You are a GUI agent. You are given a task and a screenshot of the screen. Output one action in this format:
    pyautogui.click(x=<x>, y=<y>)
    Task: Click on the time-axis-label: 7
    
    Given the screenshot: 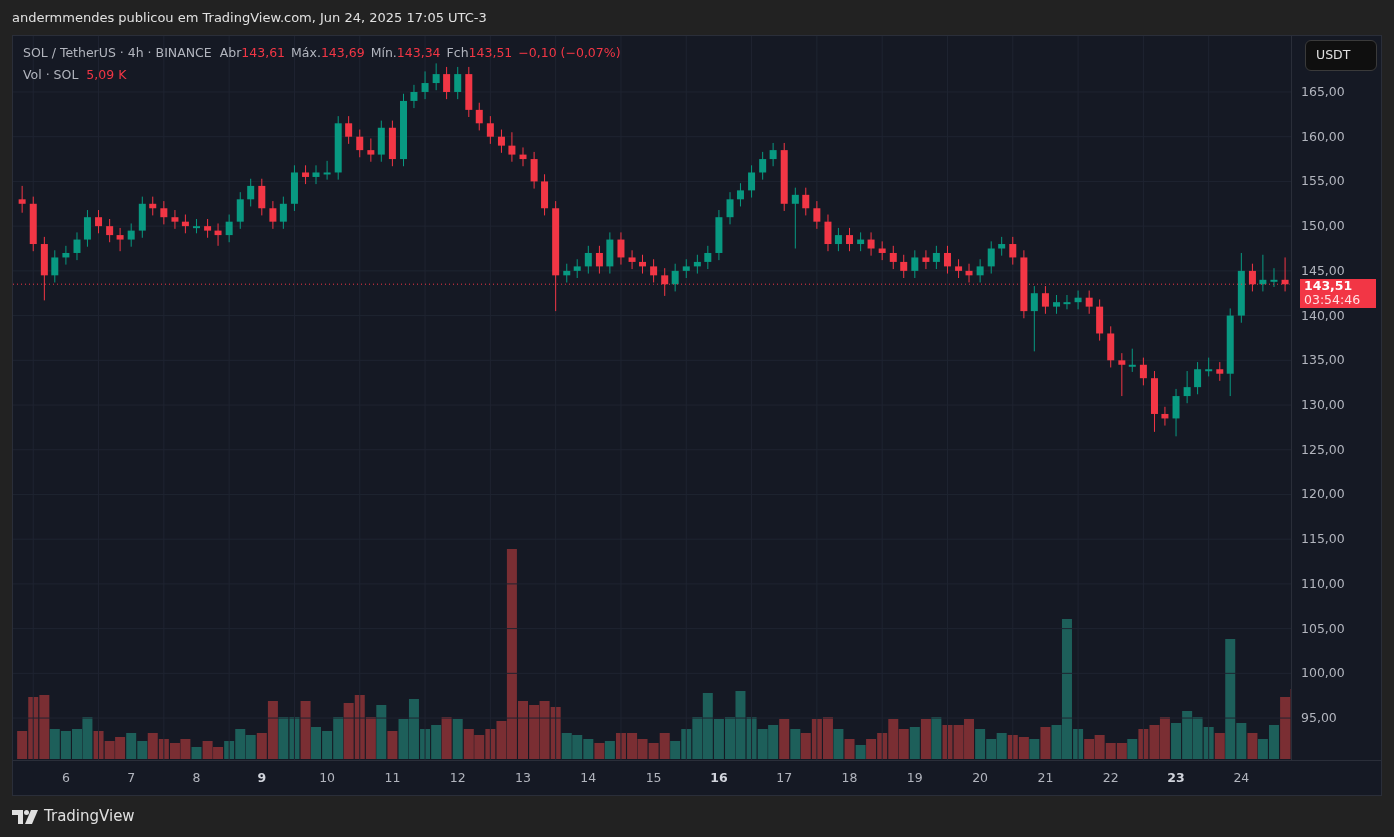 What is the action you would take?
    pyautogui.click(x=131, y=778)
    